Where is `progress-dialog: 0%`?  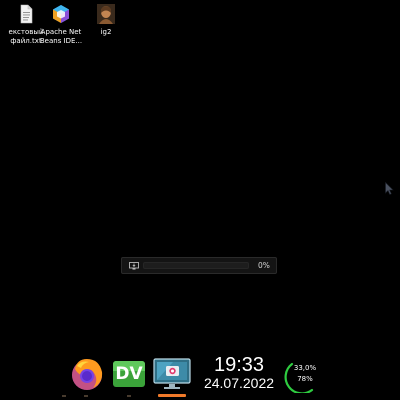
progress-dialog: 0% is located at coordinates (199, 265).